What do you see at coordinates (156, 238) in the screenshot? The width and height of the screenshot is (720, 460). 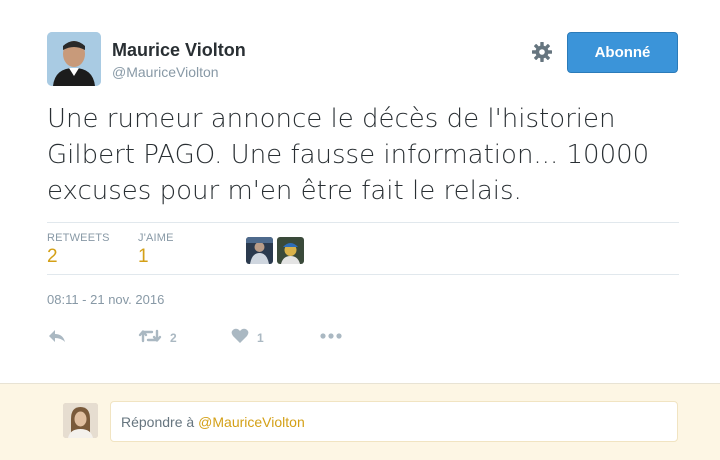 I see `likes-label: J'AIME` at bounding box center [156, 238].